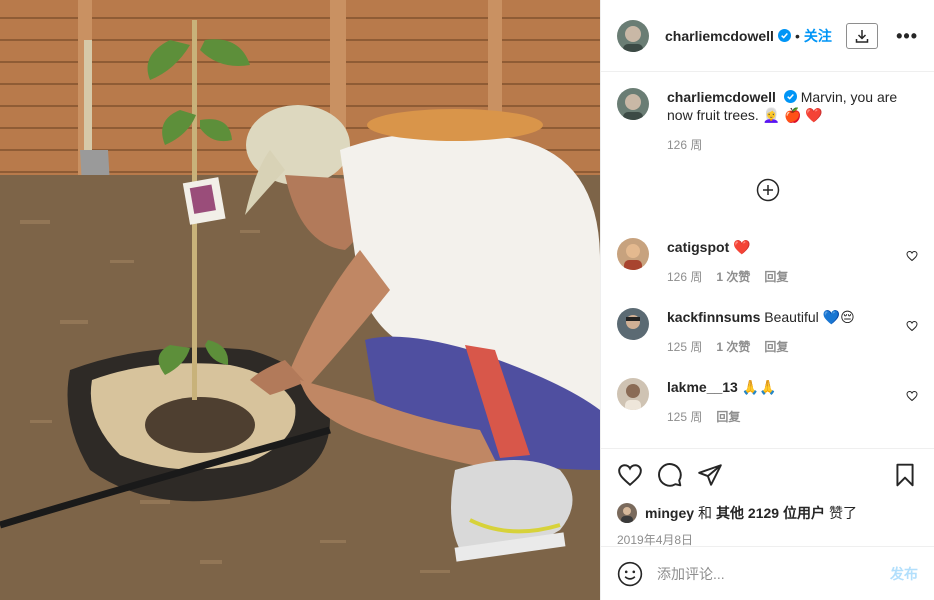 The image size is (934, 600). I want to click on caption-username: charliemcdowell, so click(721, 97).